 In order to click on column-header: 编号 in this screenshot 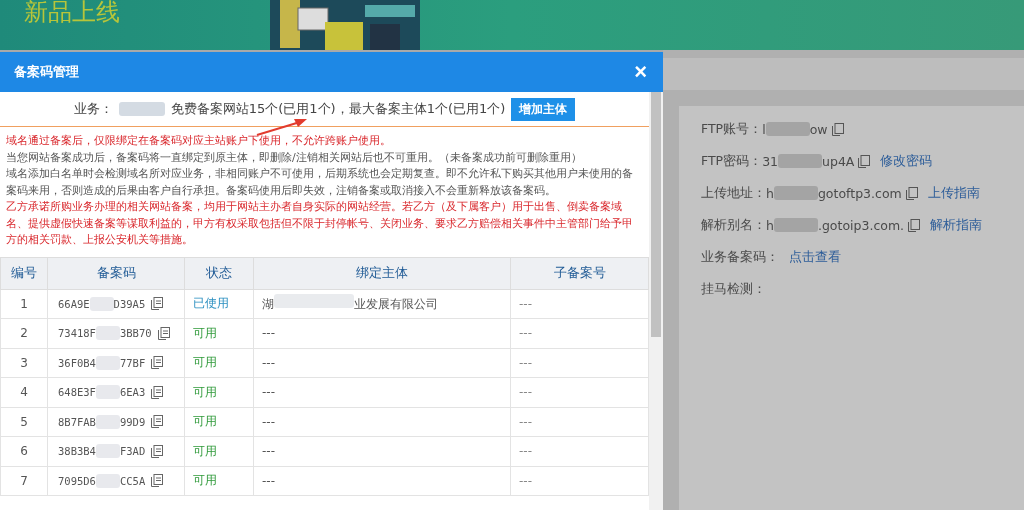, I will do `click(24, 273)`.